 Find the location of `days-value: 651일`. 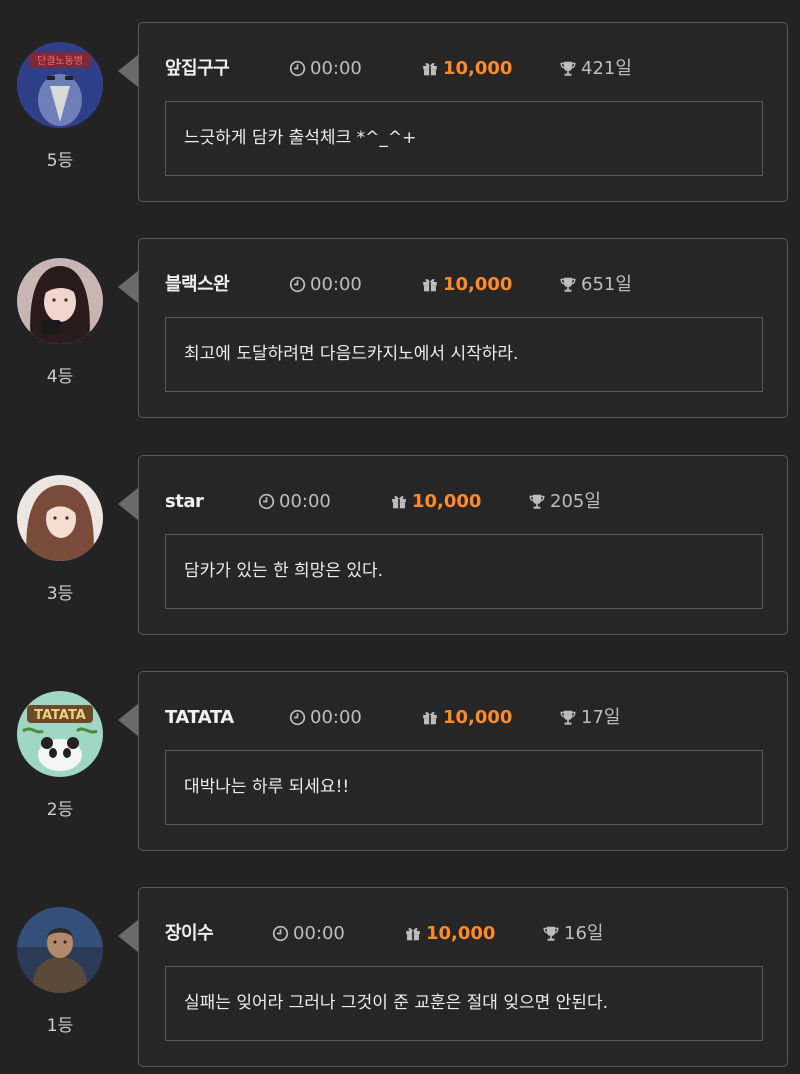

days-value: 651일 is located at coordinates (606, 284).